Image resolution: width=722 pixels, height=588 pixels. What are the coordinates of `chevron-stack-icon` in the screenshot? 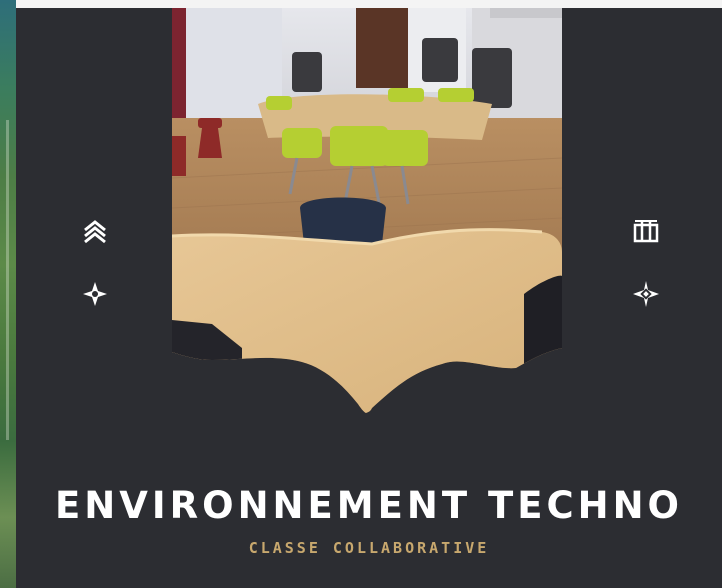 It's located at (95, 230).